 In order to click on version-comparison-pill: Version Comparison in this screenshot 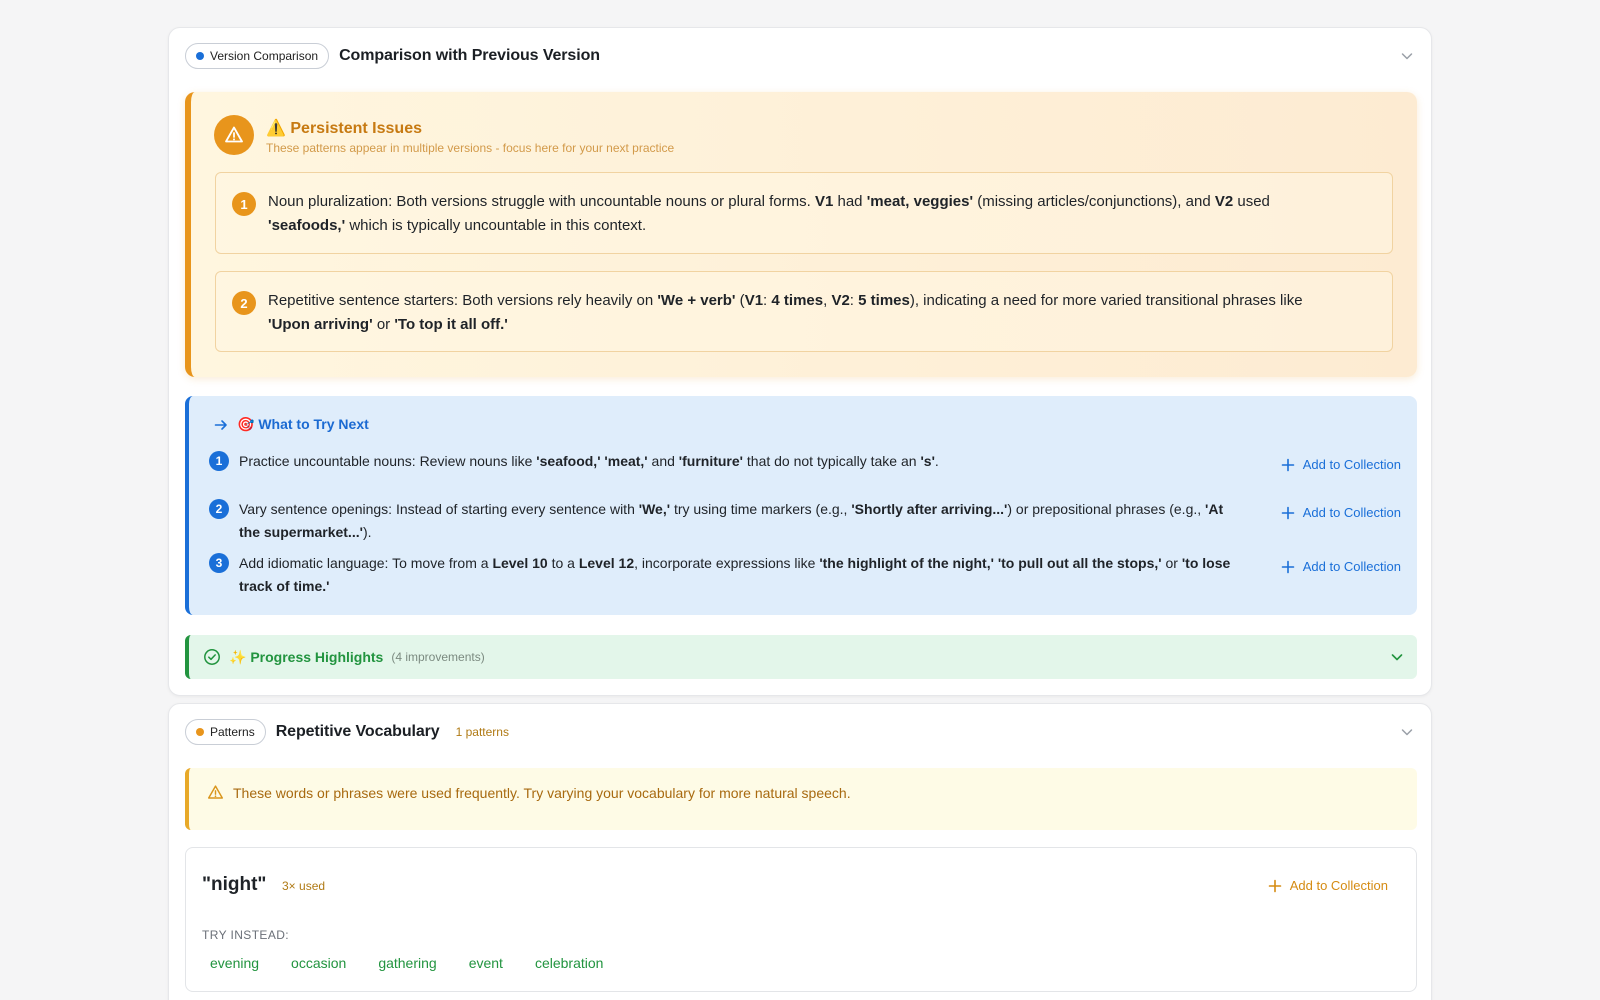, I will do `click(257, 56)`.